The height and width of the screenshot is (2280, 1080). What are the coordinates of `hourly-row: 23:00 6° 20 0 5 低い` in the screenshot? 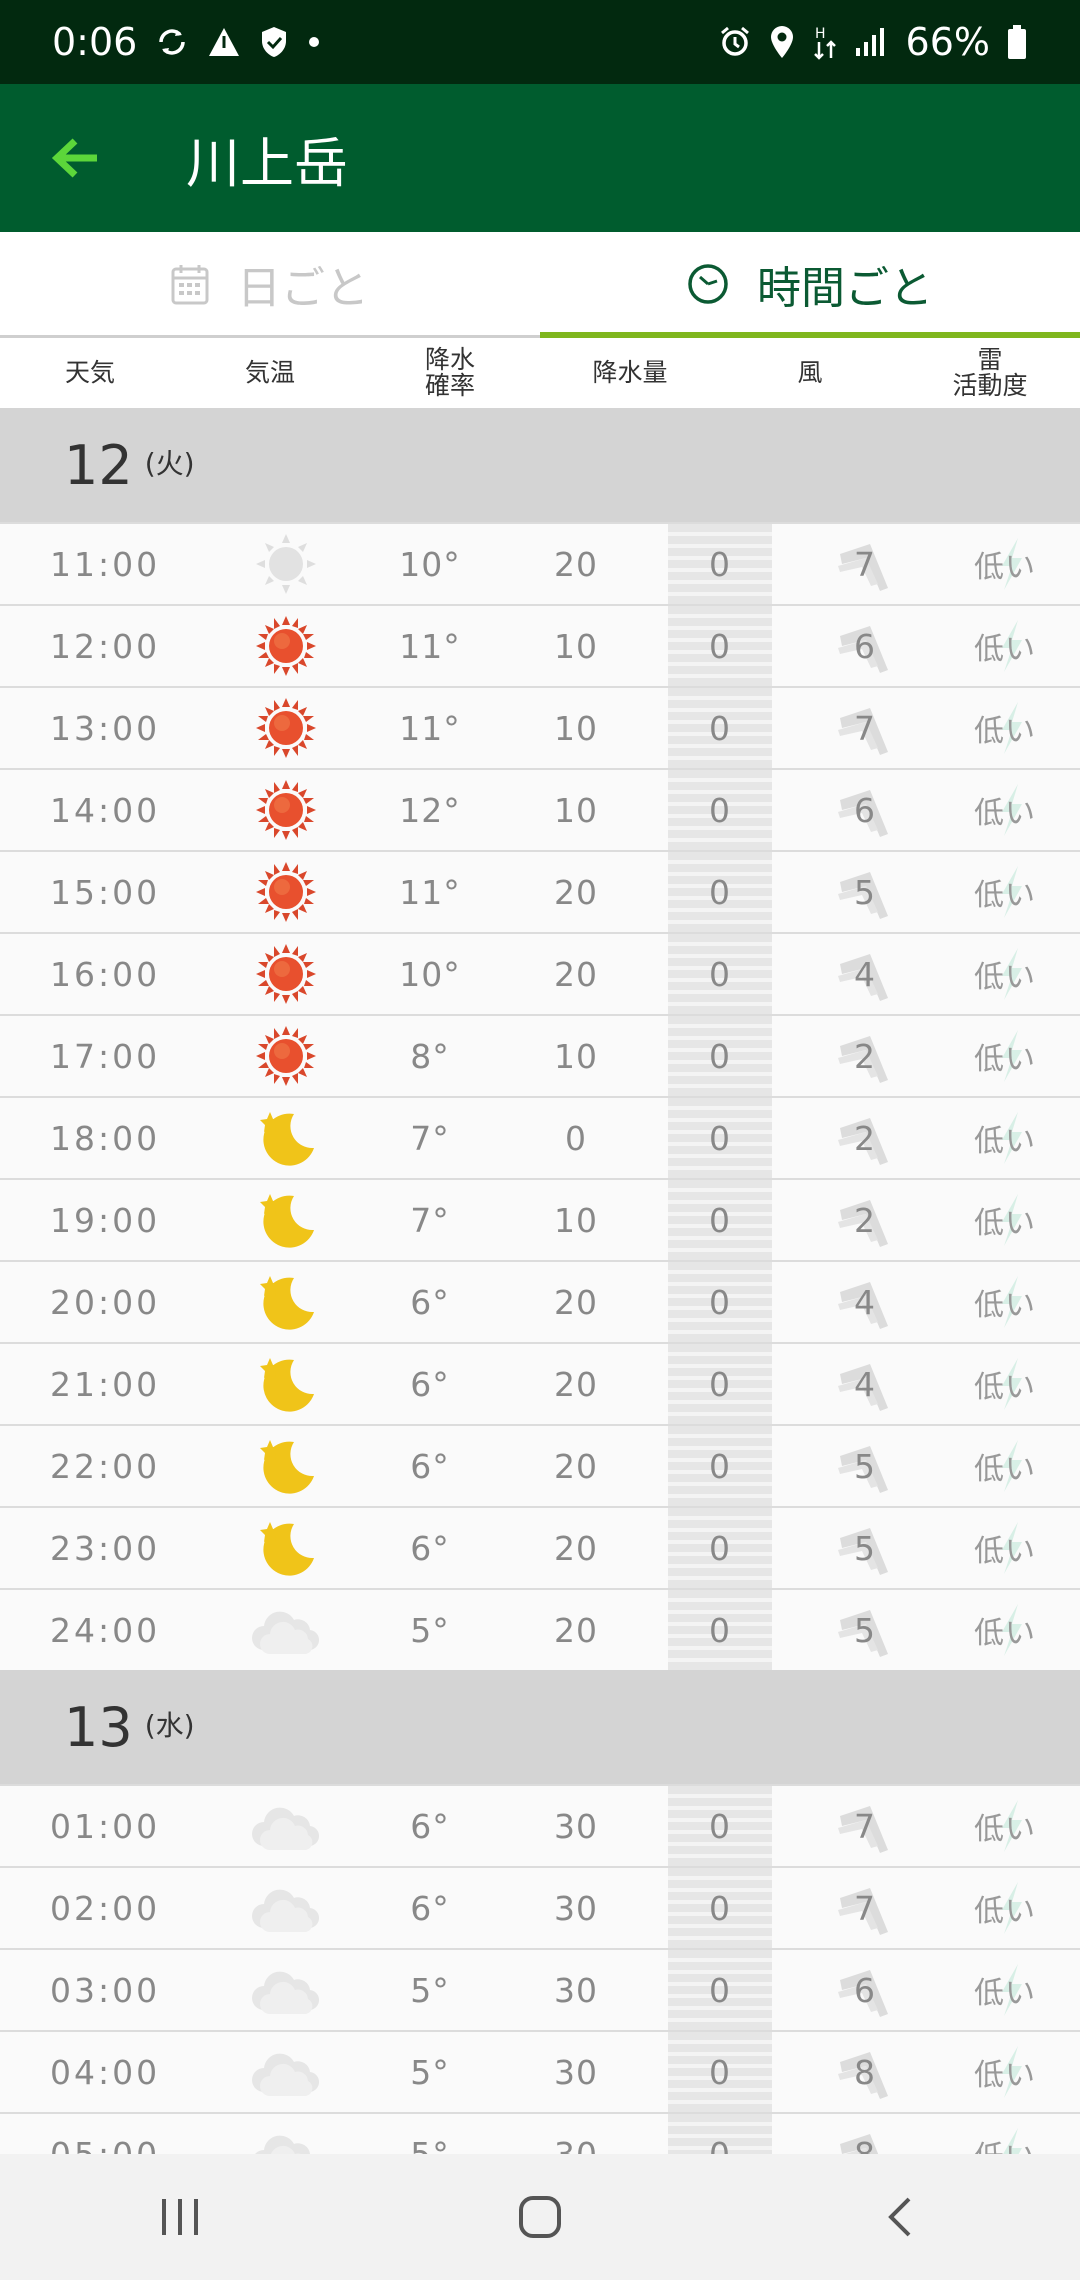 It's located at (540, 1547).